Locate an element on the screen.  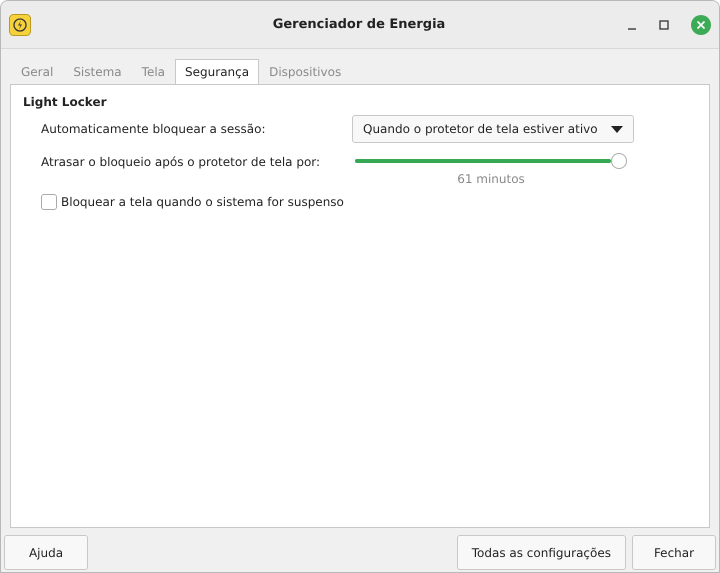
field-label: Automaticamente bloquear a sessão: is located at coordinates (153, 129).